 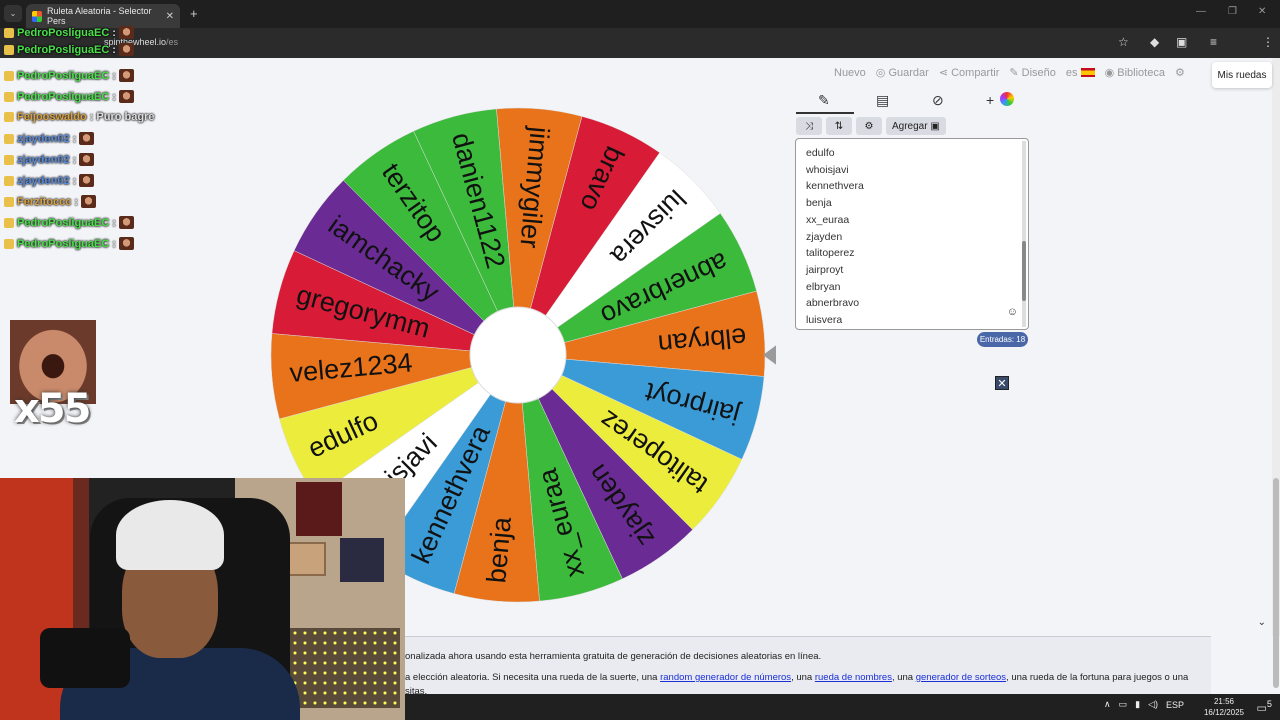 I want to click on extension-icon: ◆, so click(x=1154, y=42).